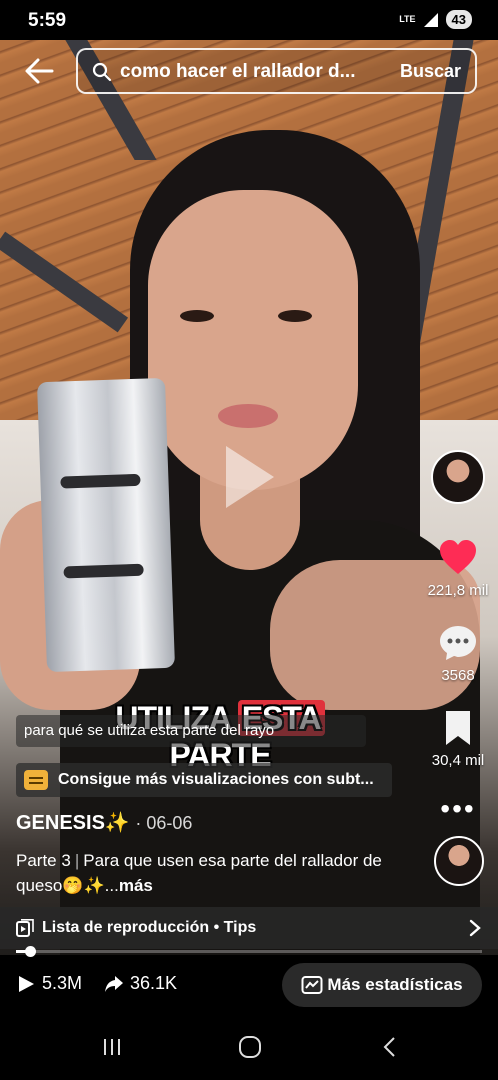 This screenshot has width=498, height=1080. Describe the element at coordinates (390, 1047) in the screenshot. I see `back-nav-icon` at that location.